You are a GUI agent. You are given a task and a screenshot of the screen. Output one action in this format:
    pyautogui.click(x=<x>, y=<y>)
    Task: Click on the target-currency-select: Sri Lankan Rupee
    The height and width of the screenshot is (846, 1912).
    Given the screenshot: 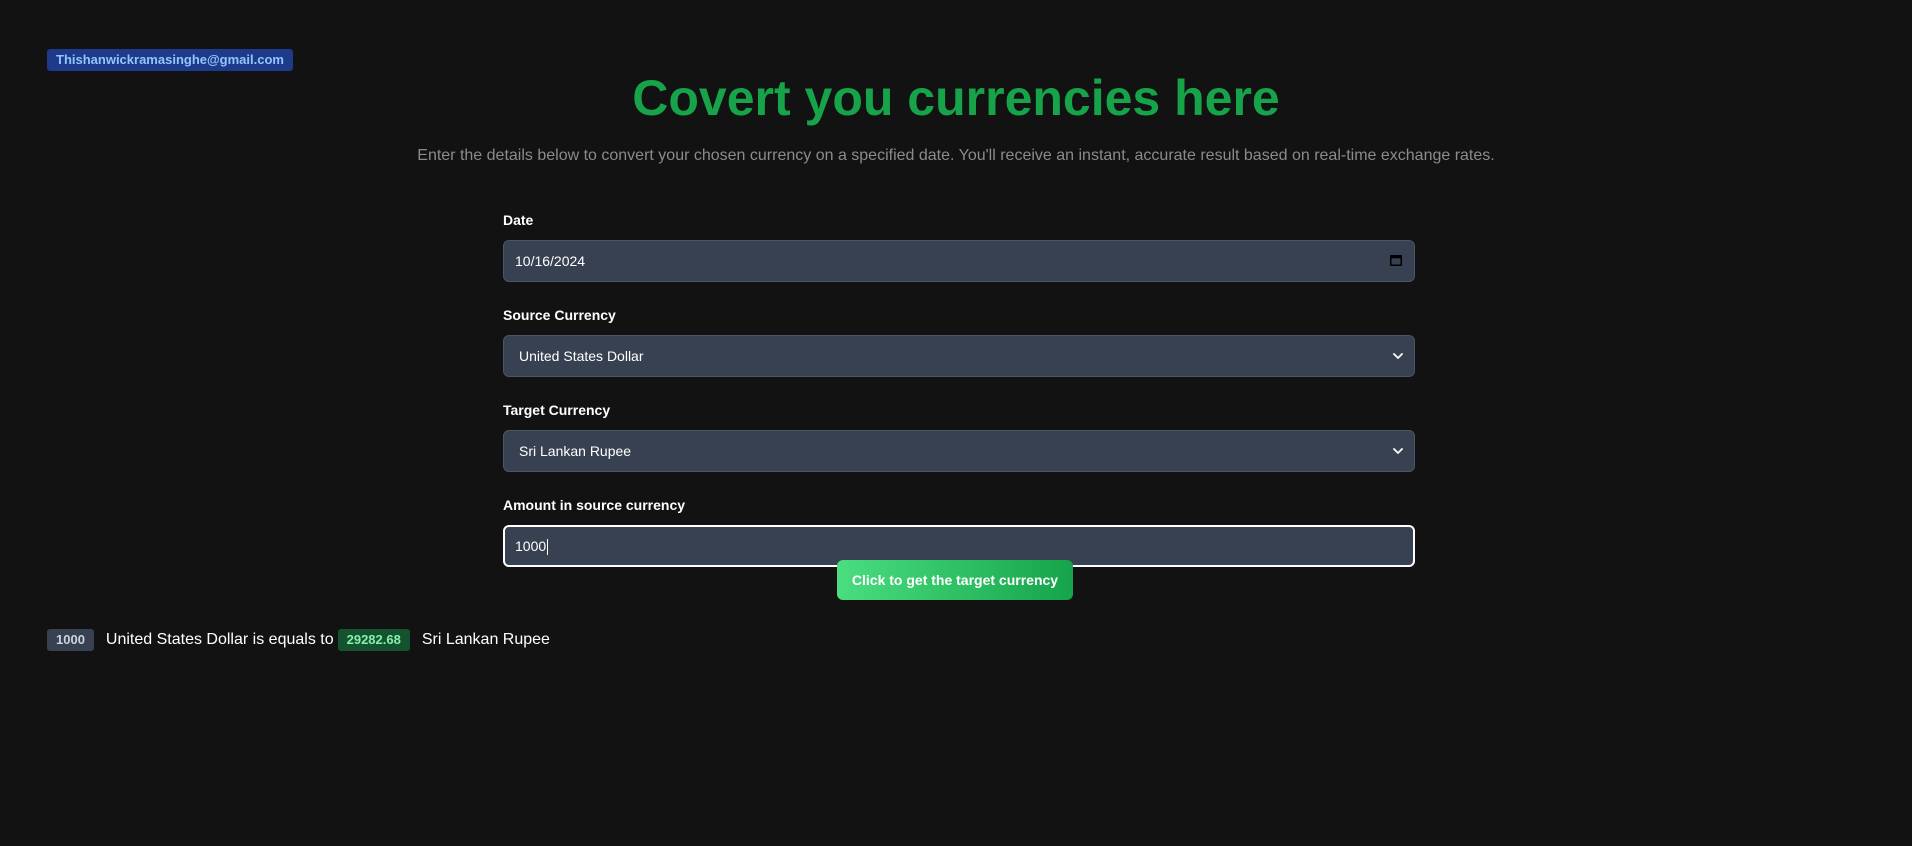 What is the action you would take?
    pyautogui.click(x=959, y=451)
    